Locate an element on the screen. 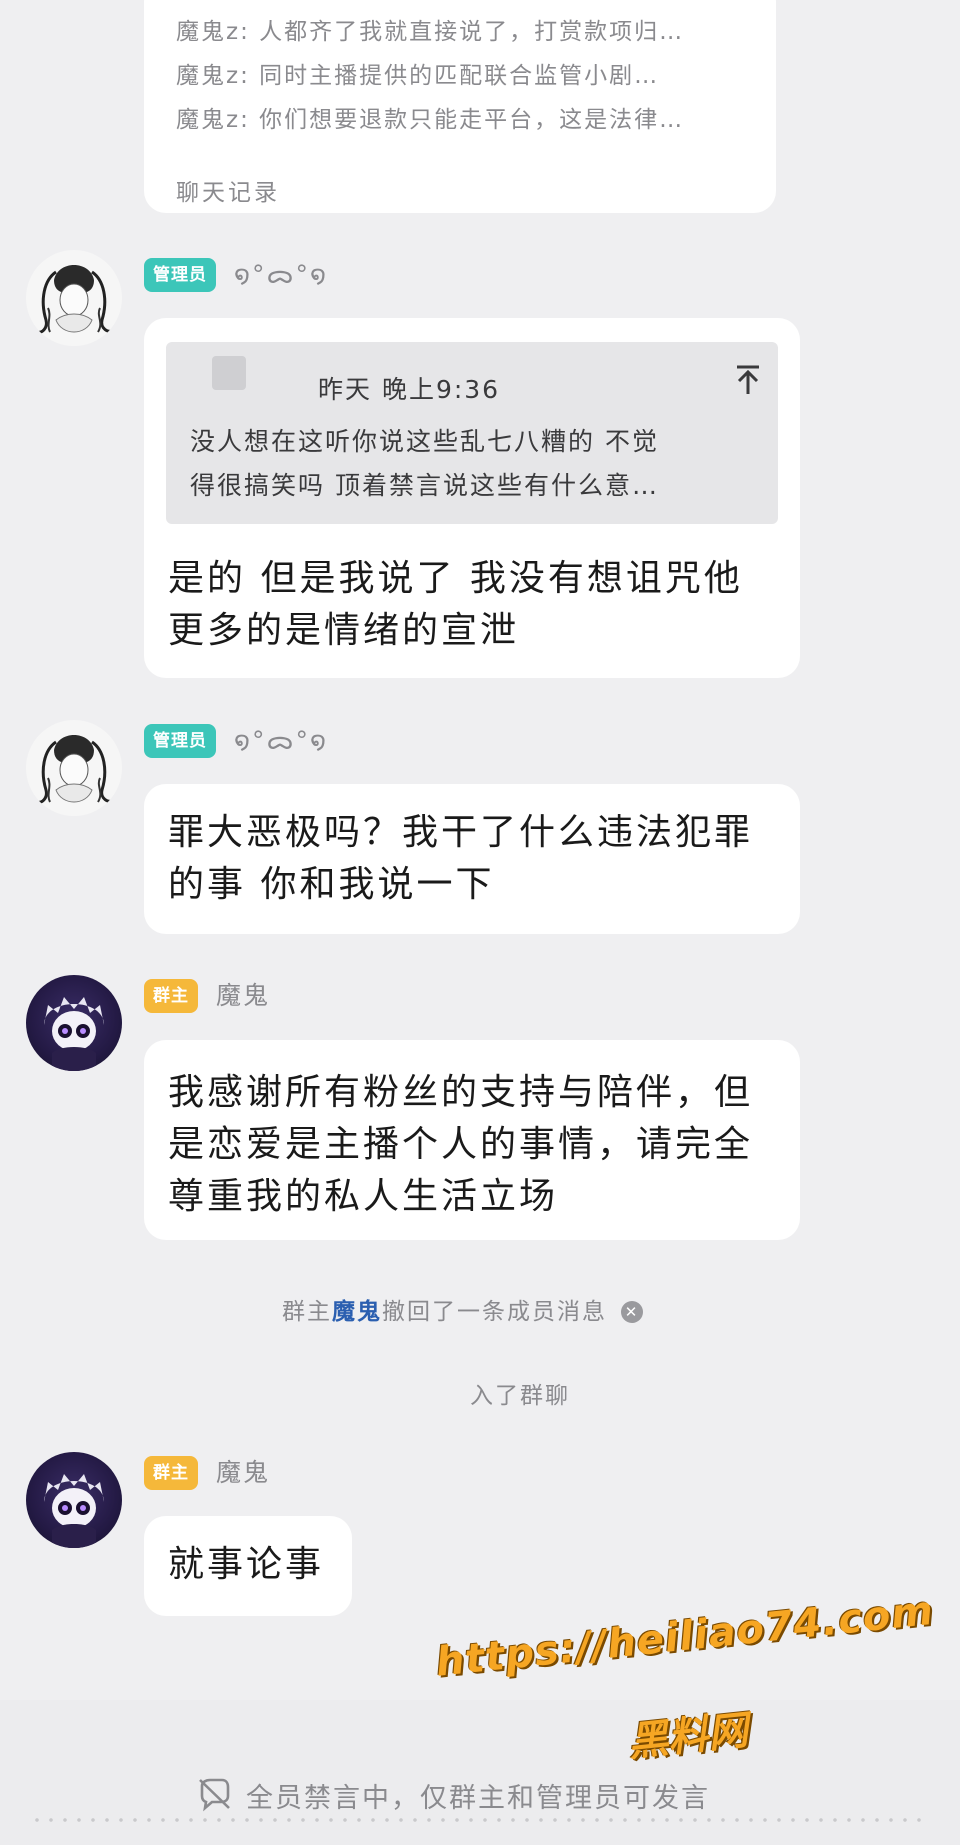 The height and width of the screenshot is (1845, 960). watermark-url: https://heiliao74.com is located at coordinates (684, 1636).